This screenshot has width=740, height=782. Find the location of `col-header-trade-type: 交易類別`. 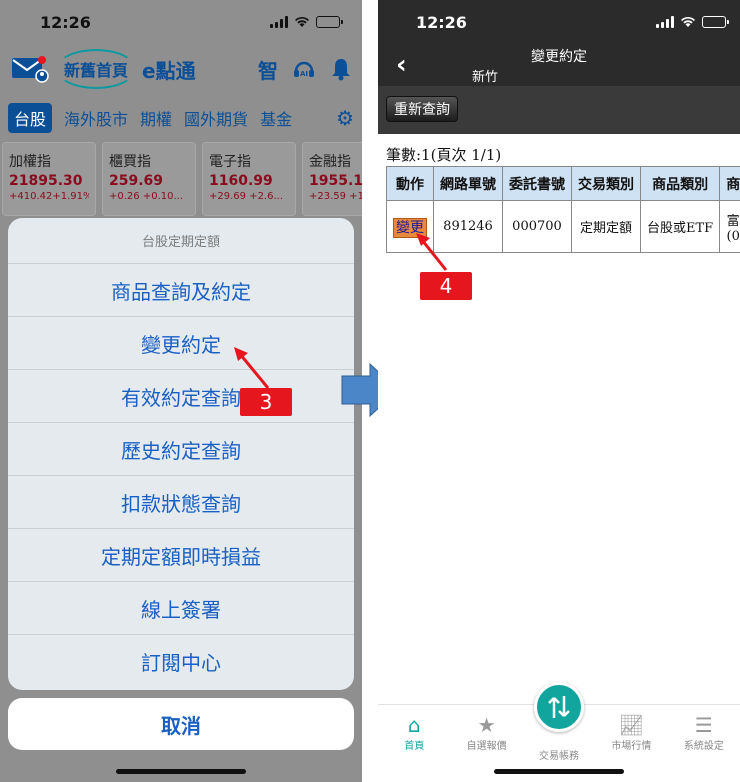

col-header-trade-type: 交易類別 is located at coordinates (606, 183).